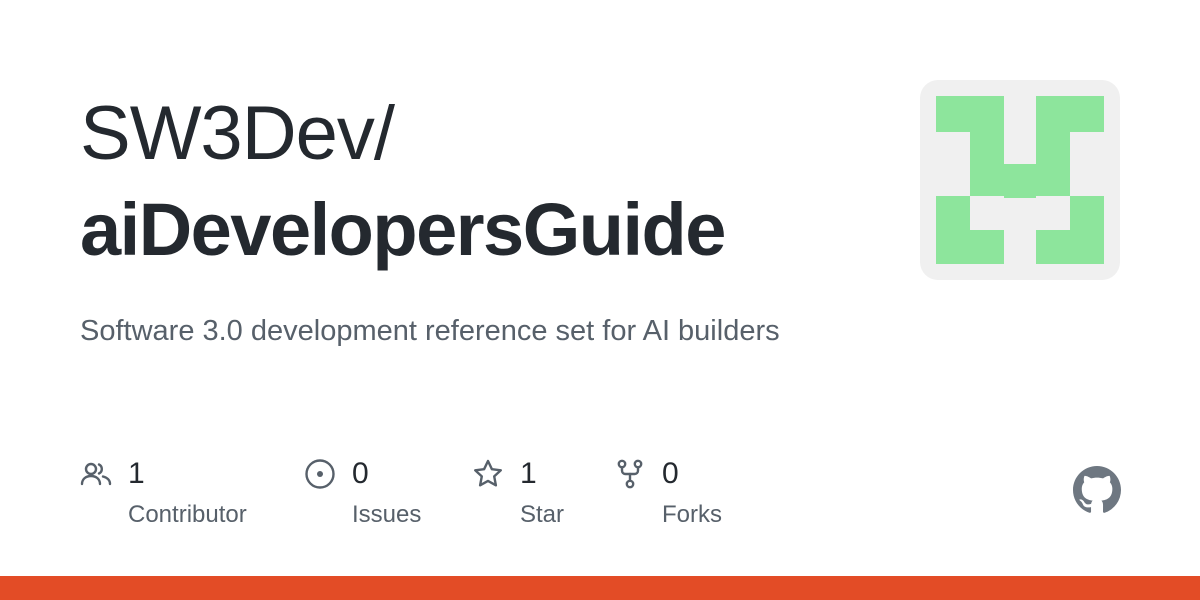 The width and height of the screenshot is (1200, 600). Describe the element at coordinates (670, 473) in the screenshot. I see `forks-count: 0` at that location.